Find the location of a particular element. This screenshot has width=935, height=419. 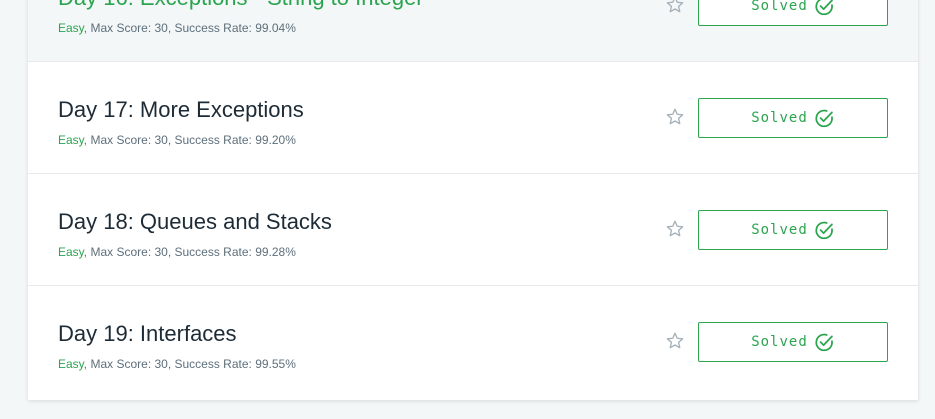

score-rate-label: , Max Score: 30, Success Rate: 99.28% is located at coordinates (189, 252).